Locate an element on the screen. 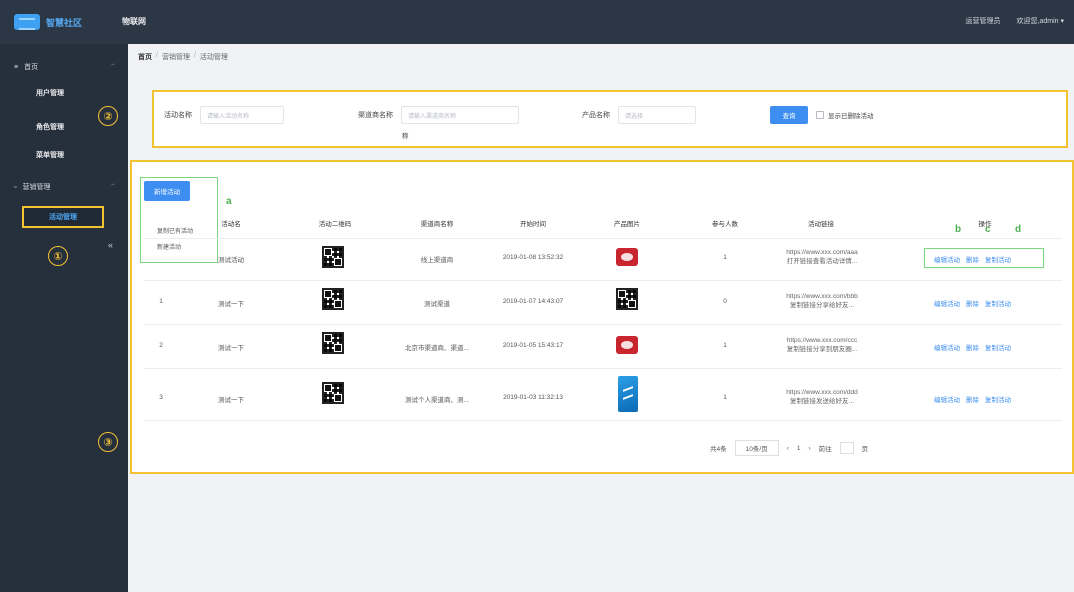 The height and width of the screenshot is (592, 1074). column-header-actions: 操作 is located at coordinates (985, 224).